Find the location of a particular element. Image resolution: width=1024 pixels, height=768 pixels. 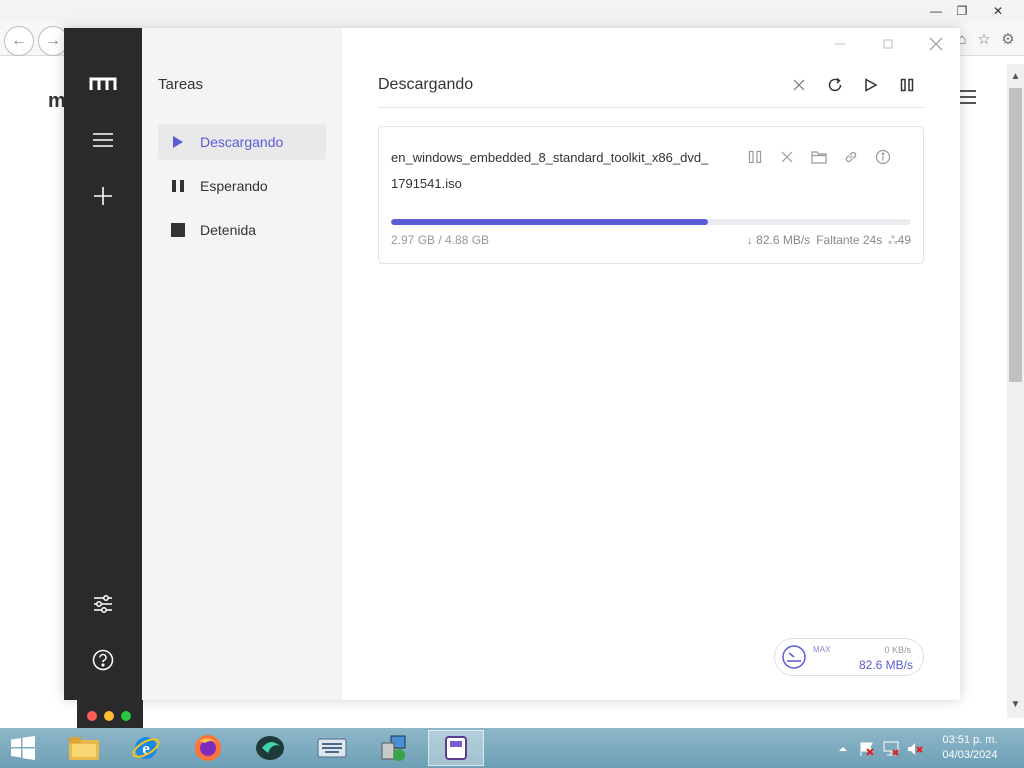

page-title: Descargando is located at coordinates (426, 84).